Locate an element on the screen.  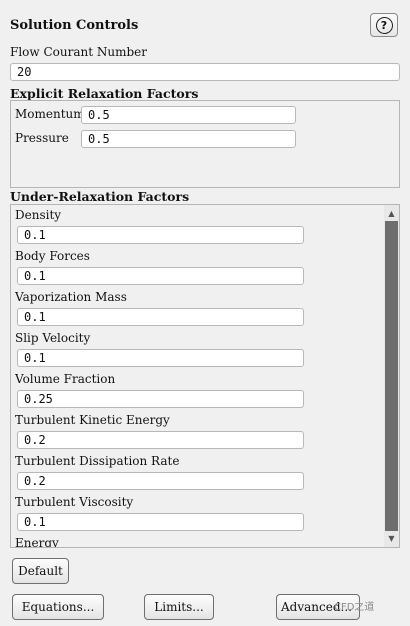
panel-title: Solution Controls is located at coordinates (74, 25).